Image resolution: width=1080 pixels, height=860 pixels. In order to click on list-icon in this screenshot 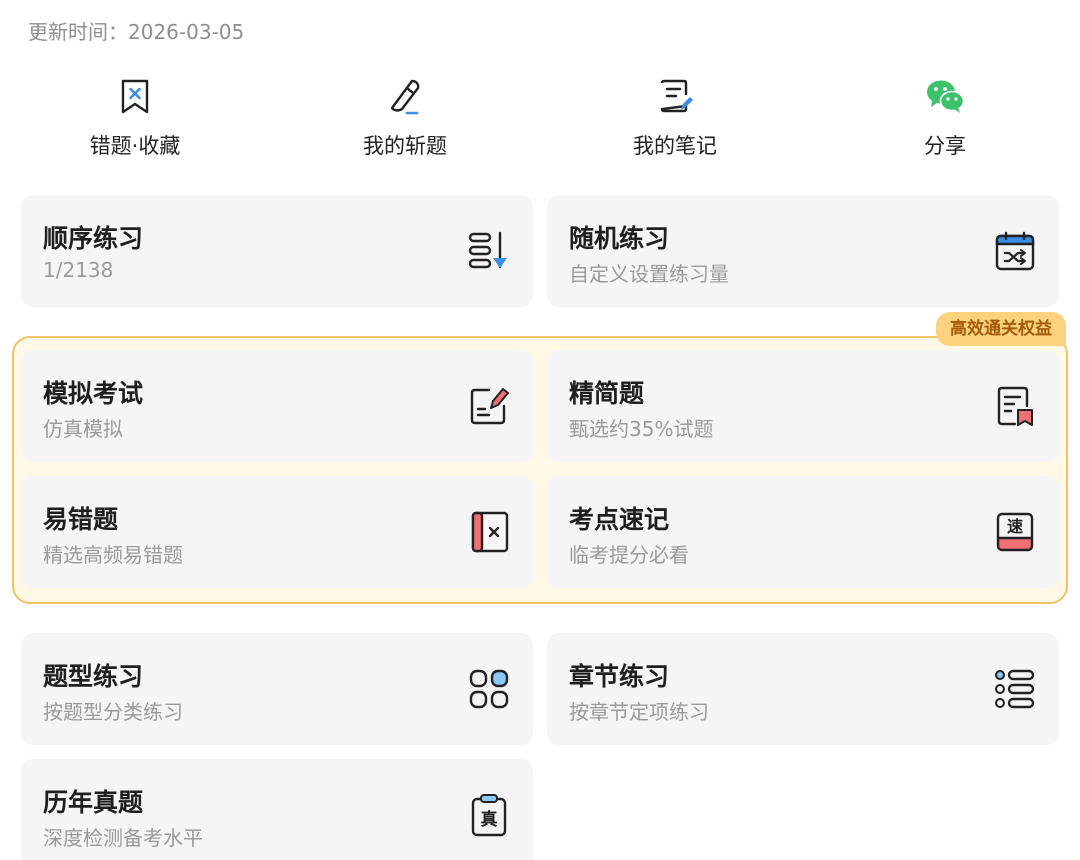, I will do `click(1015, 689)`.